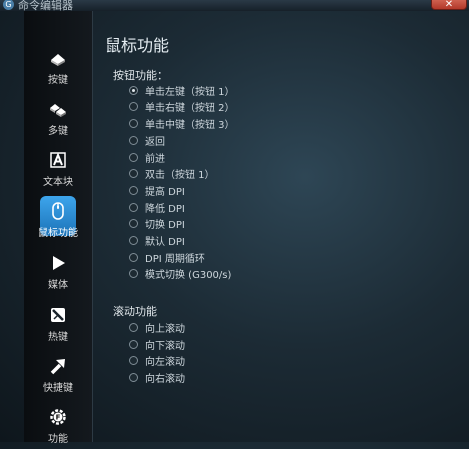 Image resolution: width=469 pixels, height=449 pixels. Describe the element at coordinates (58, 388) in the screenshot. I see `sidebar-item-label: 快捷键` at that location.